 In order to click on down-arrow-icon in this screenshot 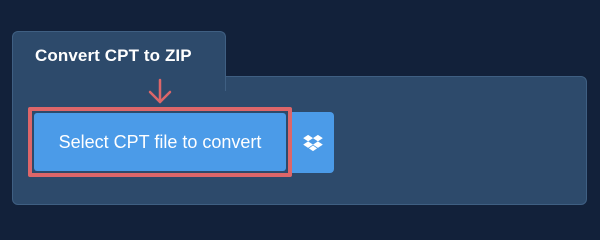, I will do `click(160, 91)`.